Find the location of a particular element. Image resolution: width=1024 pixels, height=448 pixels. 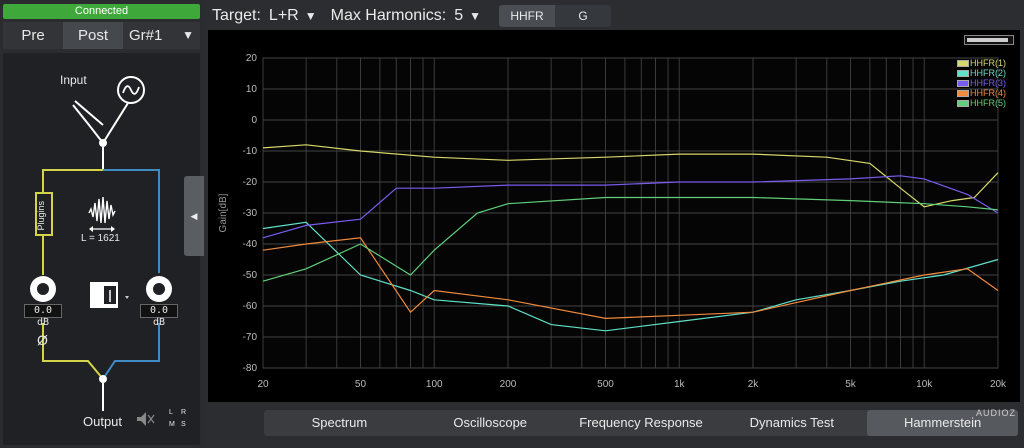

y-tick-label: -60 is located at coordinates (250, 306).